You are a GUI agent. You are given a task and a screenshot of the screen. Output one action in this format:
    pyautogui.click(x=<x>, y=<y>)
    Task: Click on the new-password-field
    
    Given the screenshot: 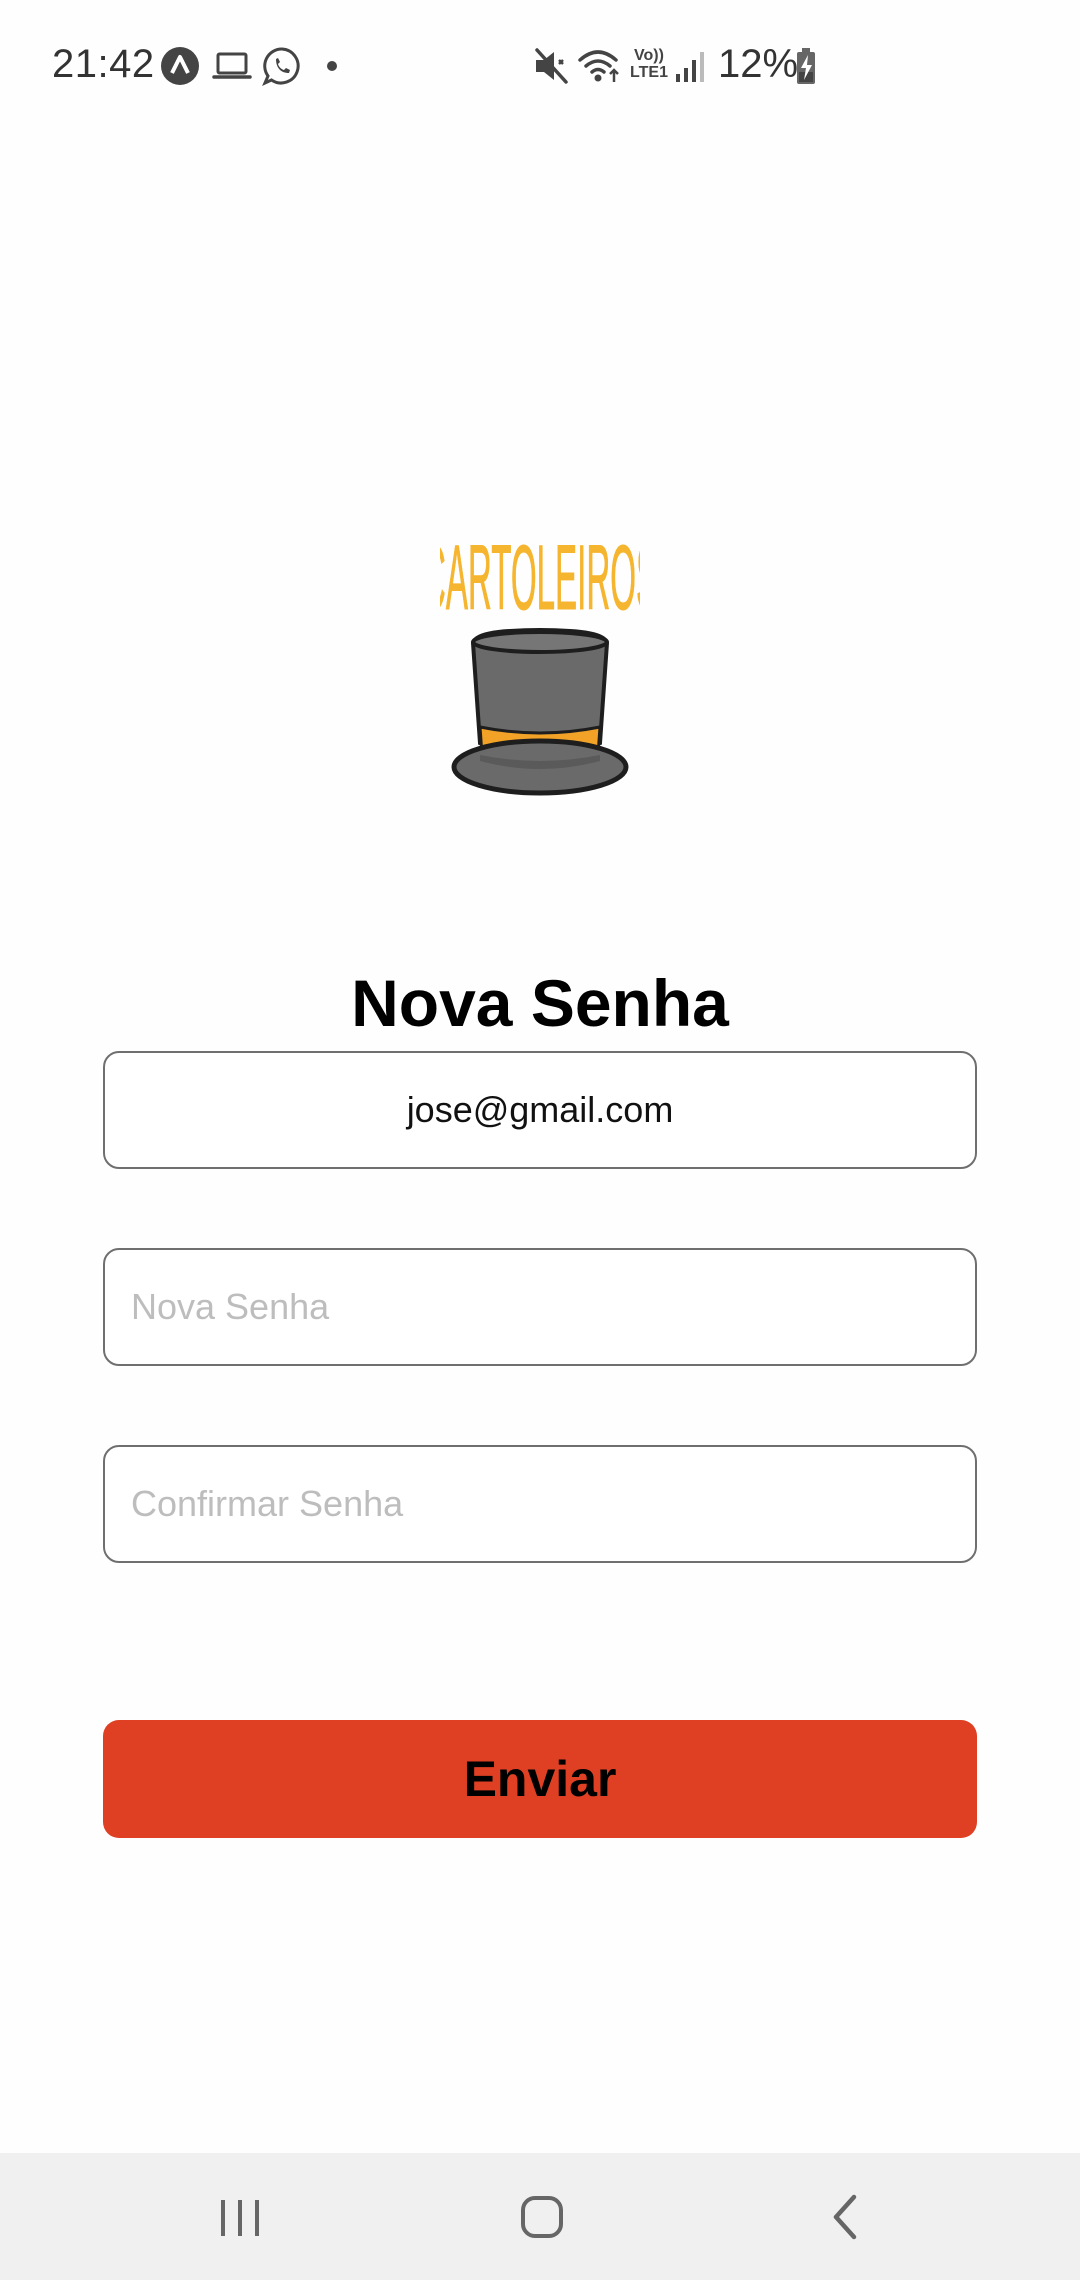 What is the action you would take?
    pyautogui.click(x=540, y=1307)
    